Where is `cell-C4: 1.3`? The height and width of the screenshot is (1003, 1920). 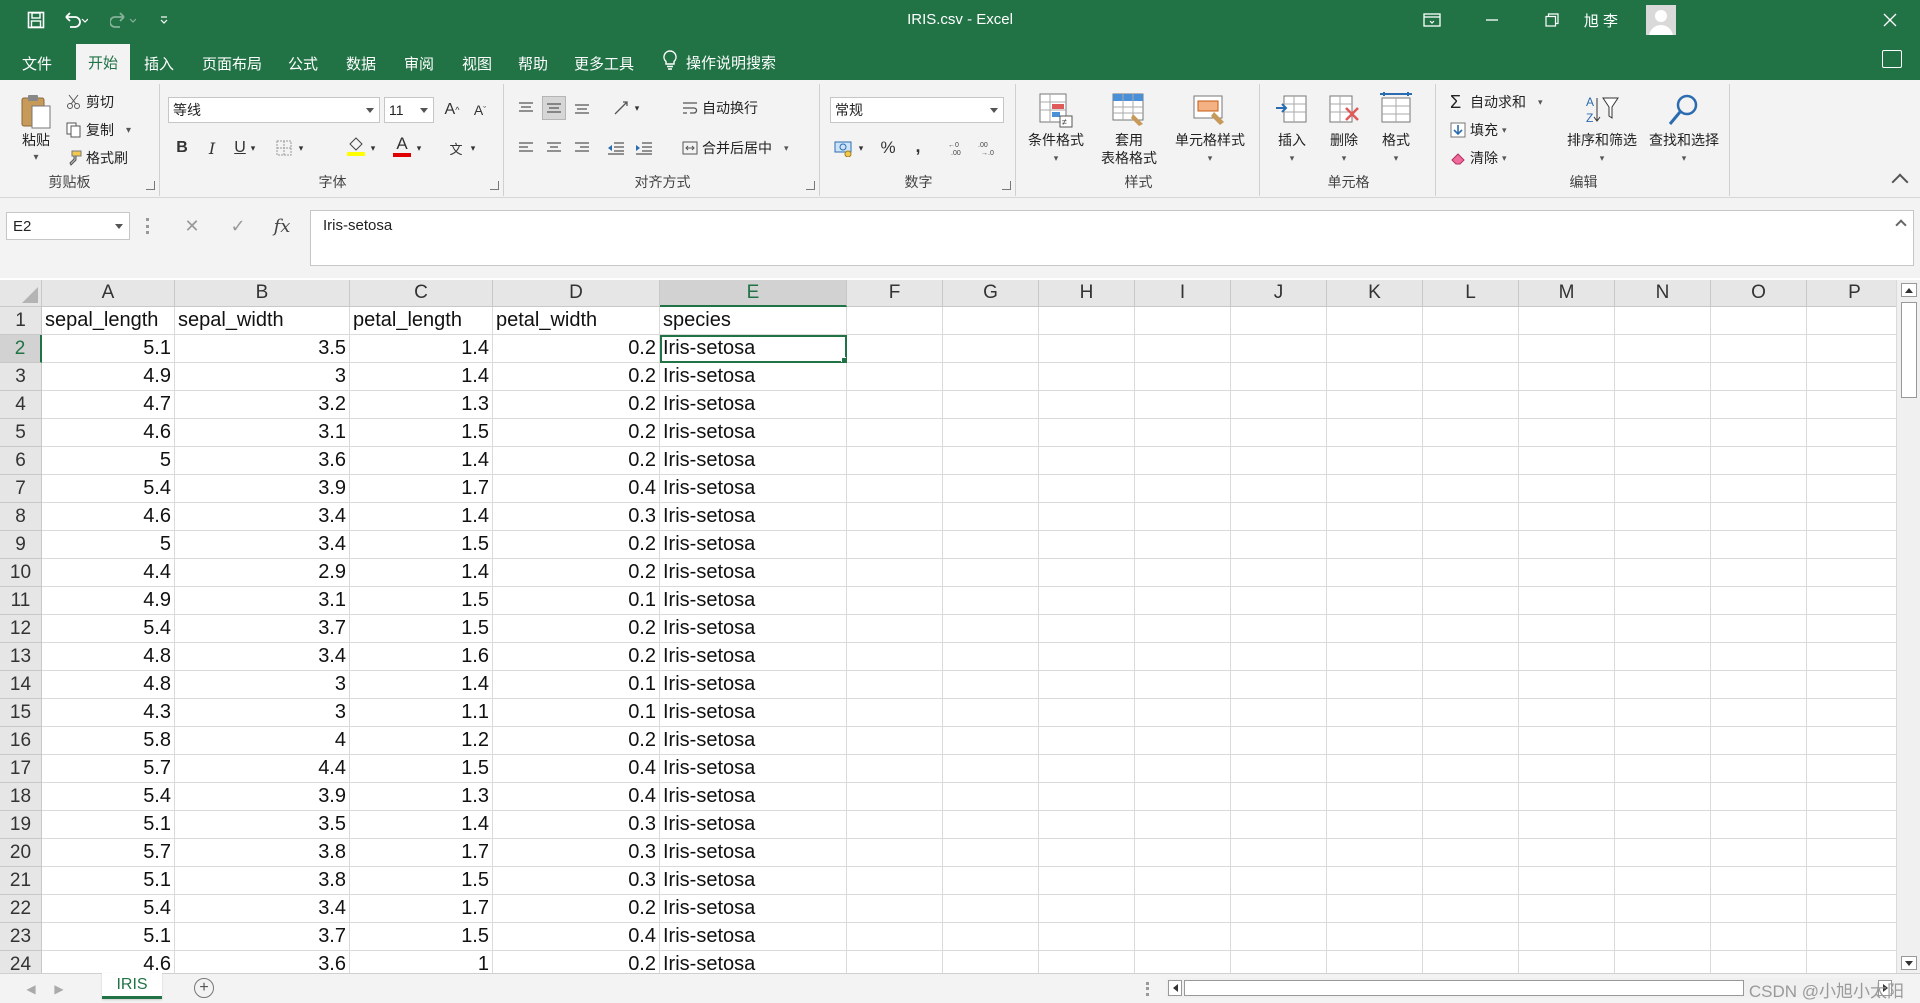 cell-C4: 1.3 is located at coordinates (421, 405).